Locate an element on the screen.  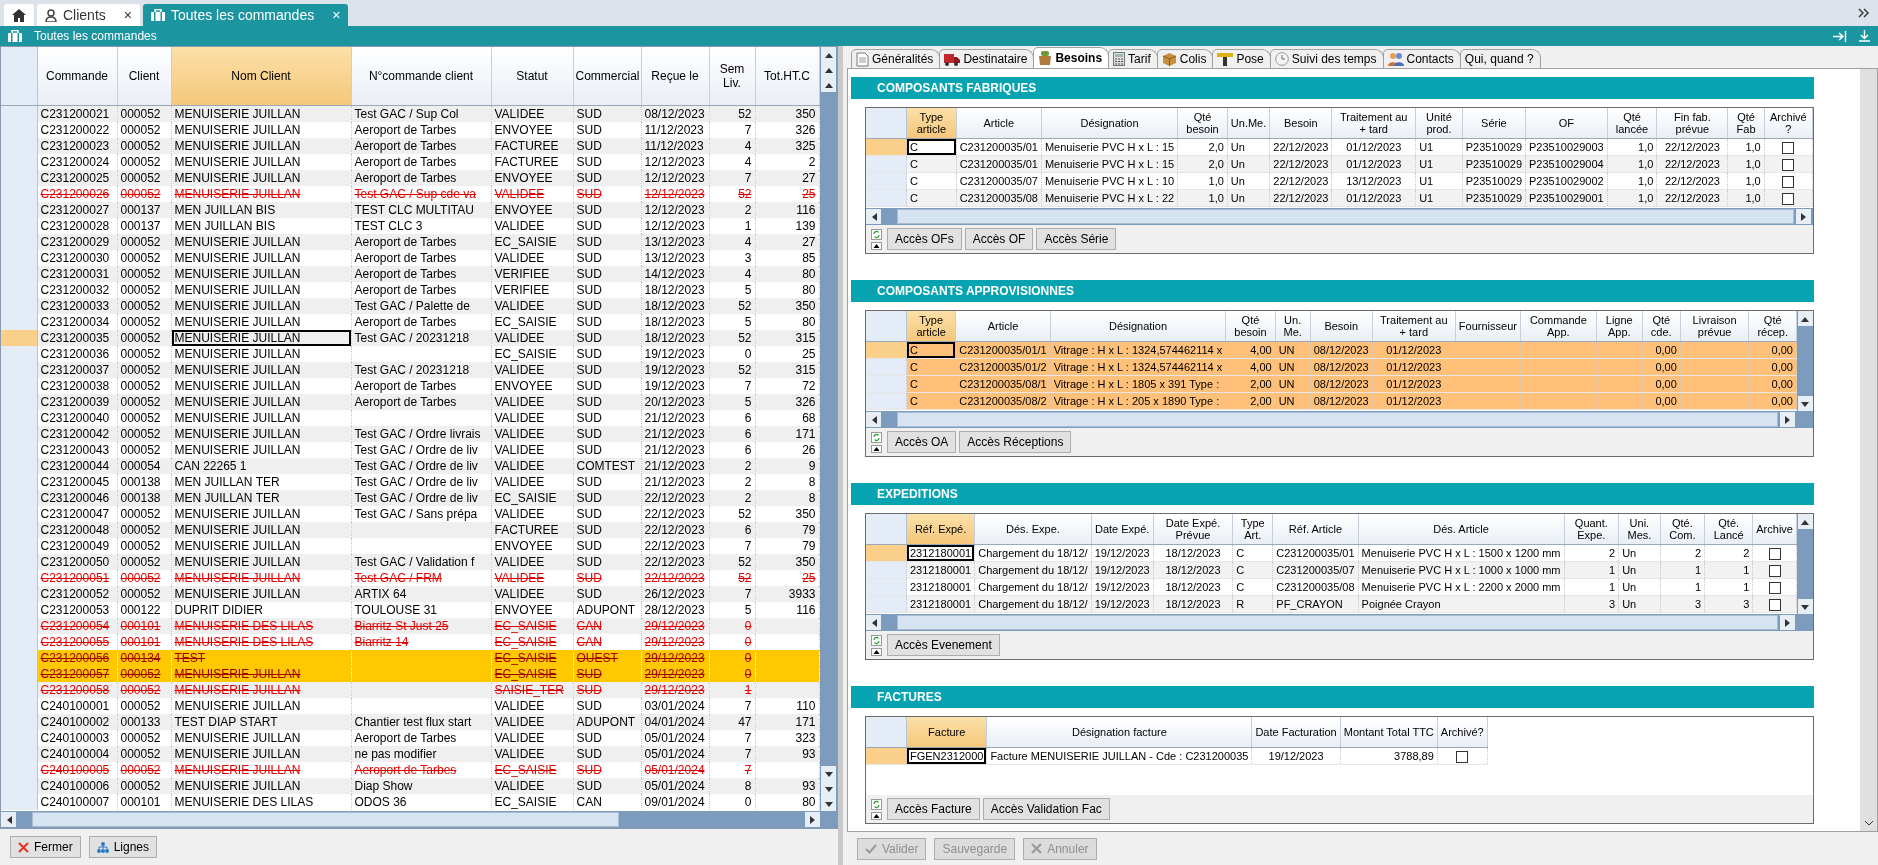
table-row: C231200028 000137 MEN JUILLAN BIS TEST CLC 3 VALIDEE SUD 12/12/2023 1 139 is located at coordinates (410, 226).